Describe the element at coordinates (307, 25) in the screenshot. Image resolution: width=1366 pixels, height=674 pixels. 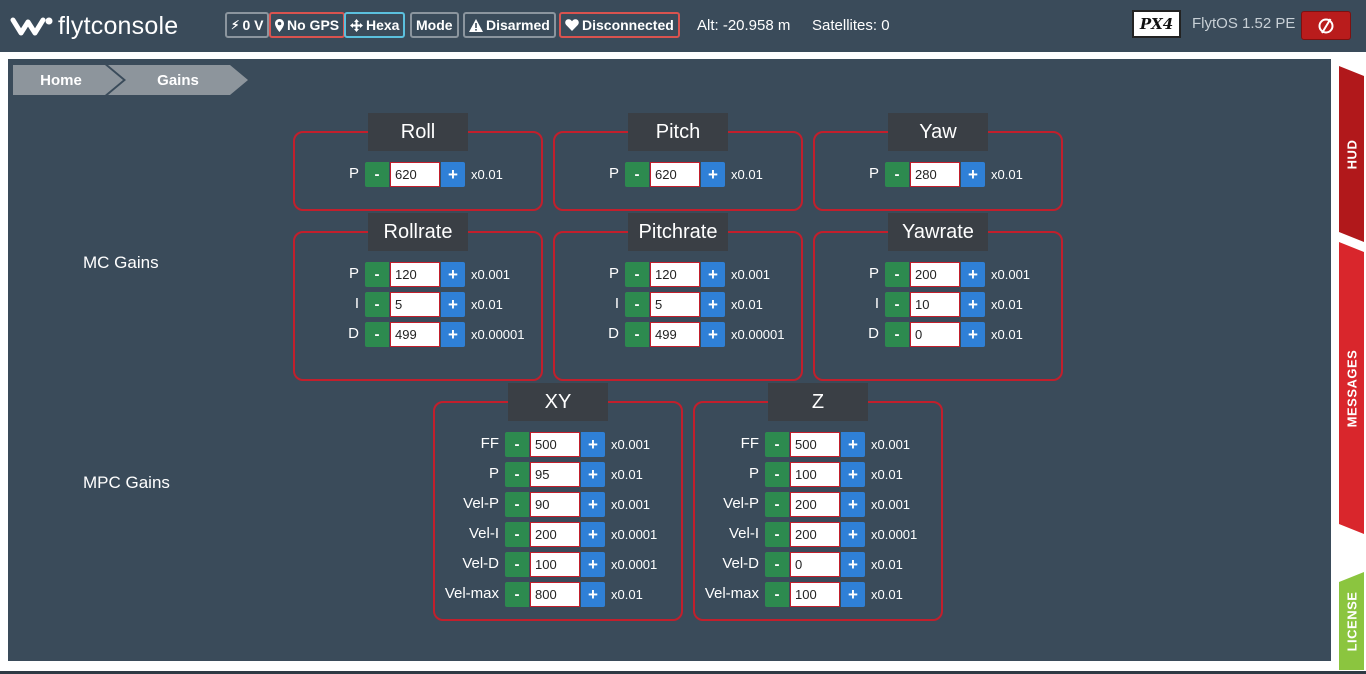
I see `gps-badge: No GPS` at that location.